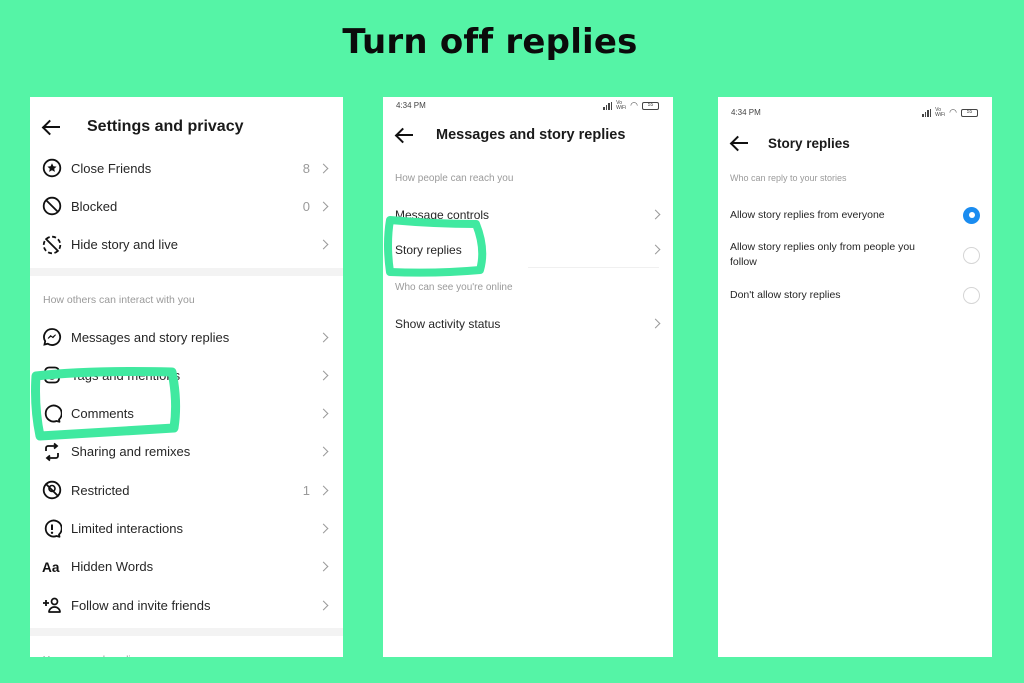  I want to click on item-label: Follow and invite friends, so click(141, 605).